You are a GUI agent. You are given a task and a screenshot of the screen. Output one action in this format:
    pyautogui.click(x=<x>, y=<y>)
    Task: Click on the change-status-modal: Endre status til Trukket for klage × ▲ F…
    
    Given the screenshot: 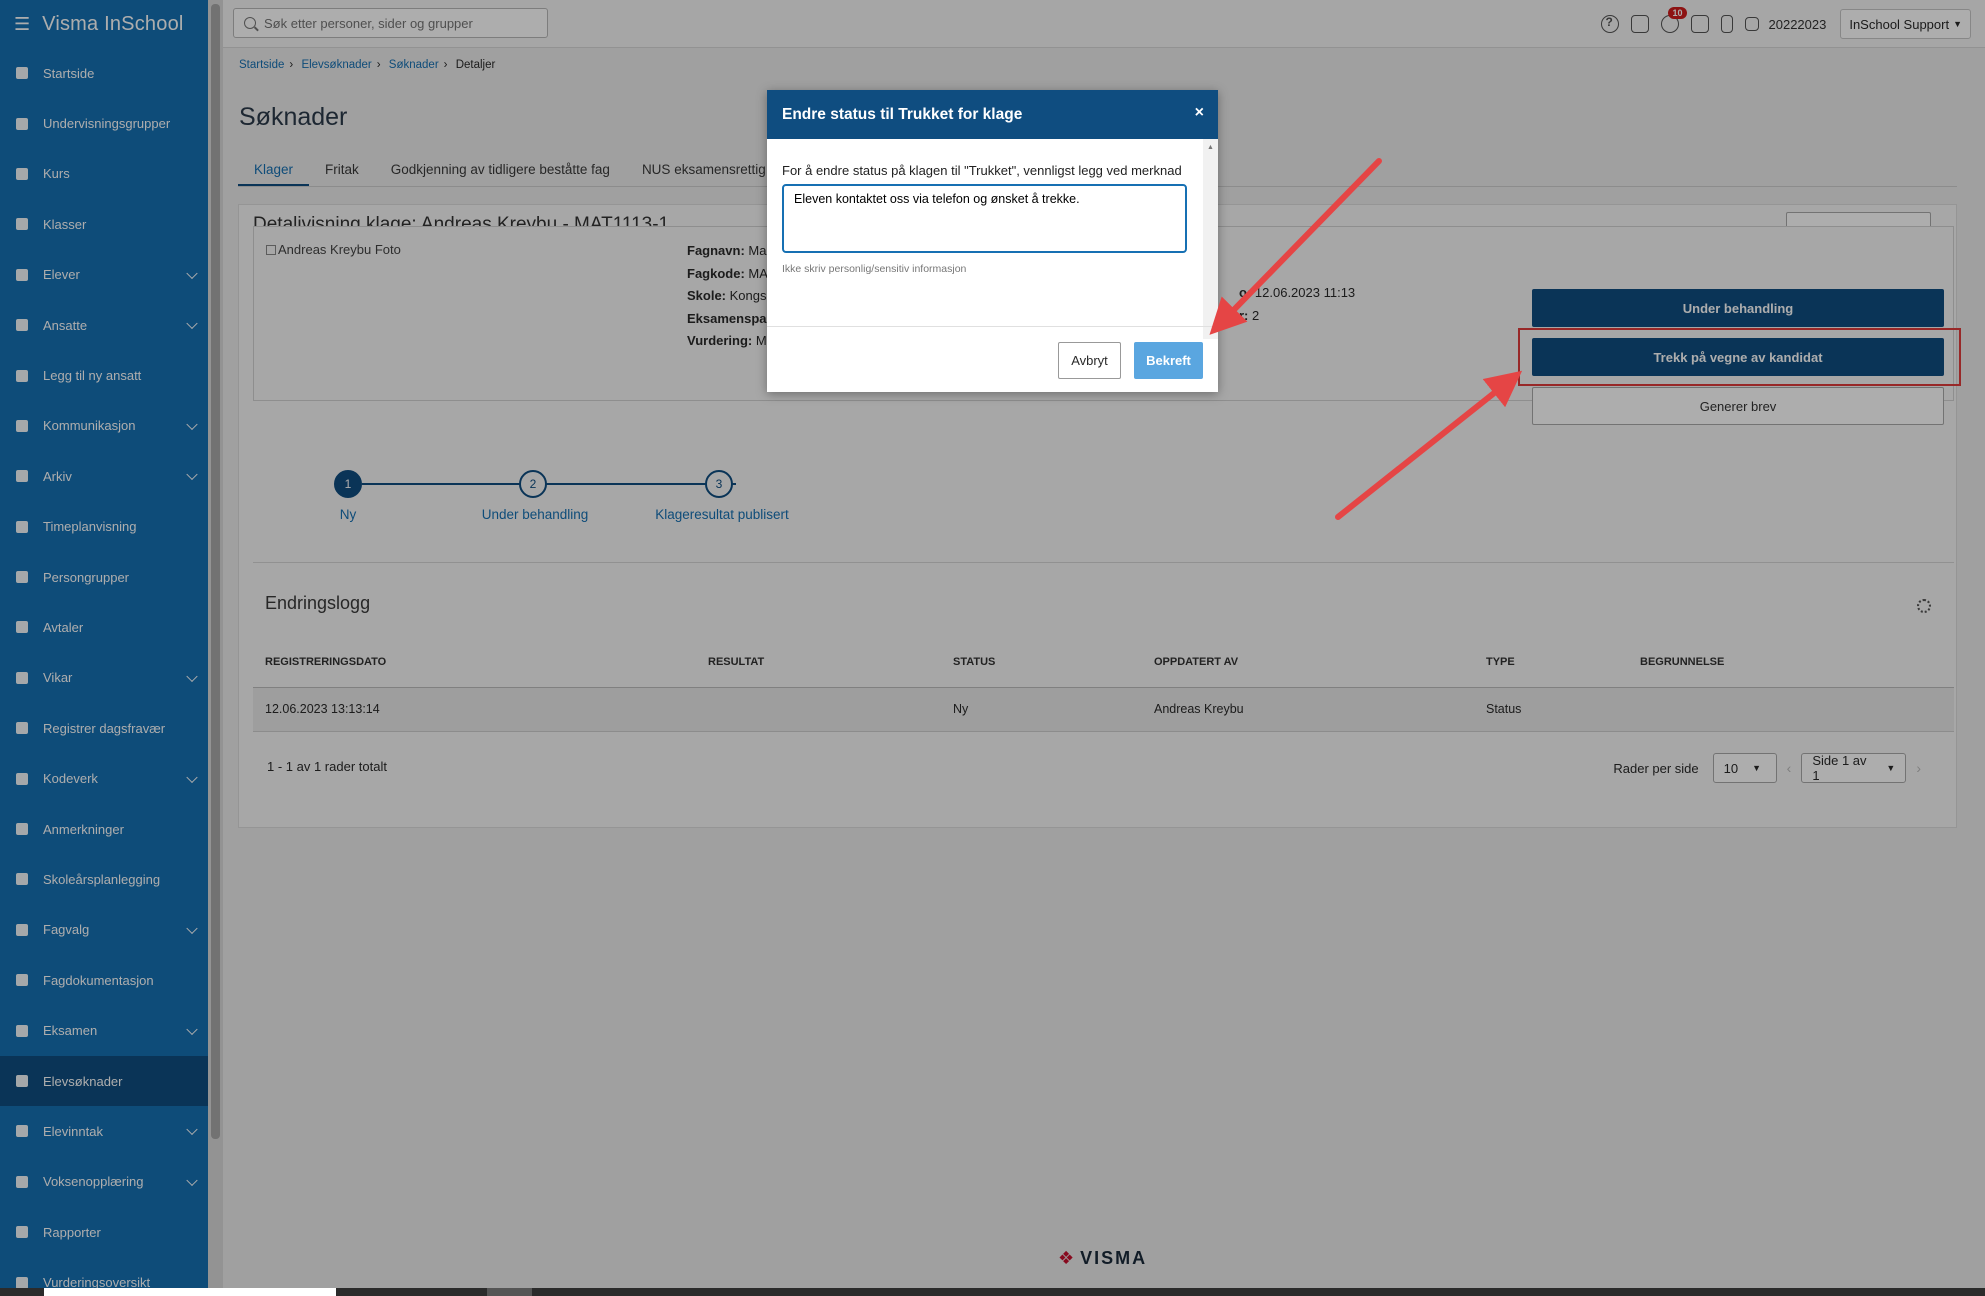 What is the action you would take?
    pyautogui.click(x=992, y=241)
    